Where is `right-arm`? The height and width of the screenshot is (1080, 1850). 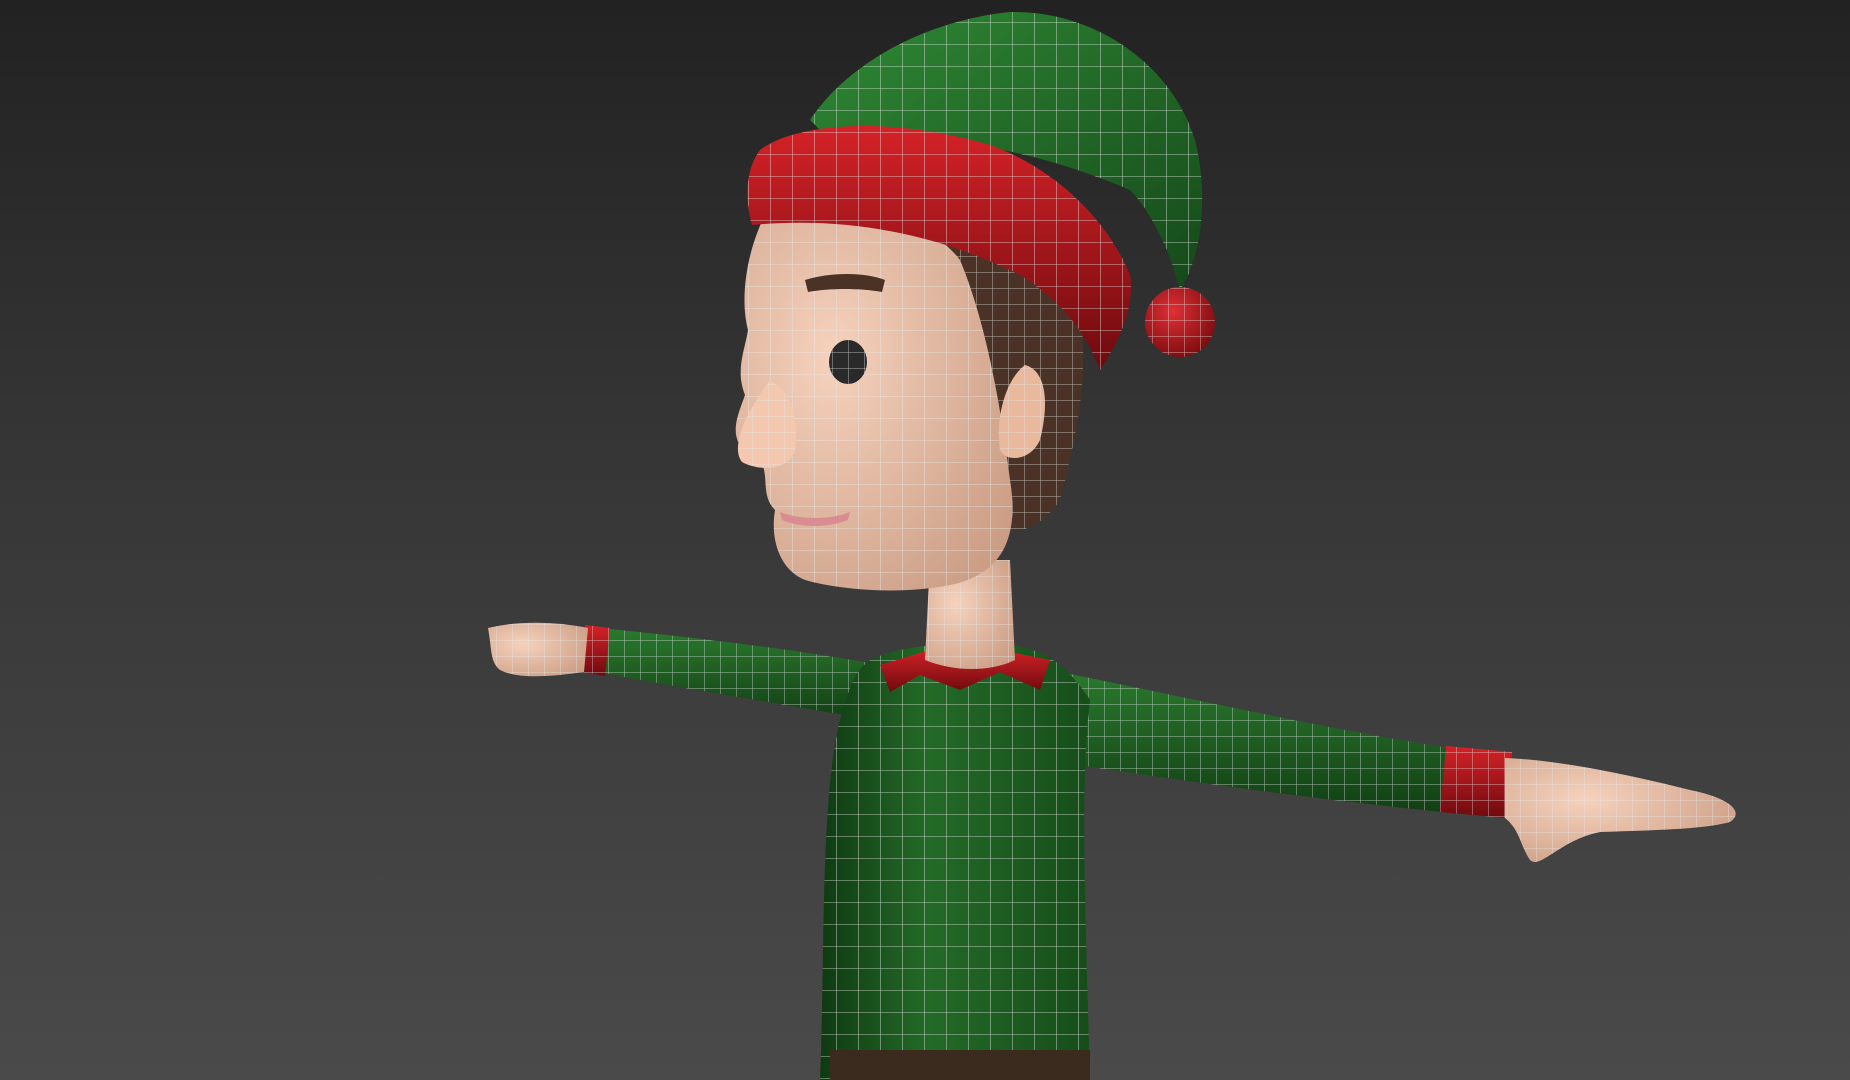
right-arm is located at coordinates (1390, 766).